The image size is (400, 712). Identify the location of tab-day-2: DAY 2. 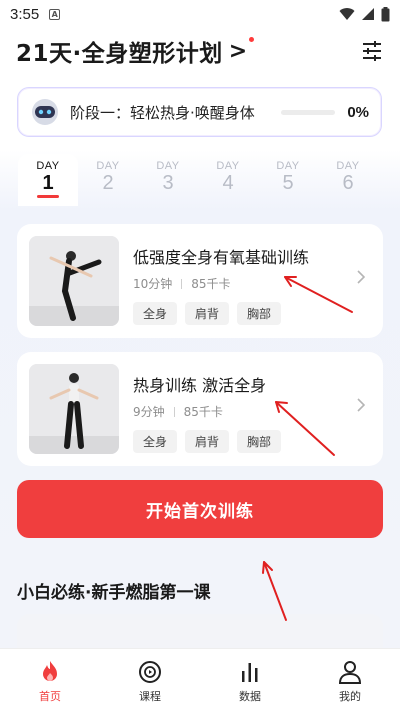
(108, 180).